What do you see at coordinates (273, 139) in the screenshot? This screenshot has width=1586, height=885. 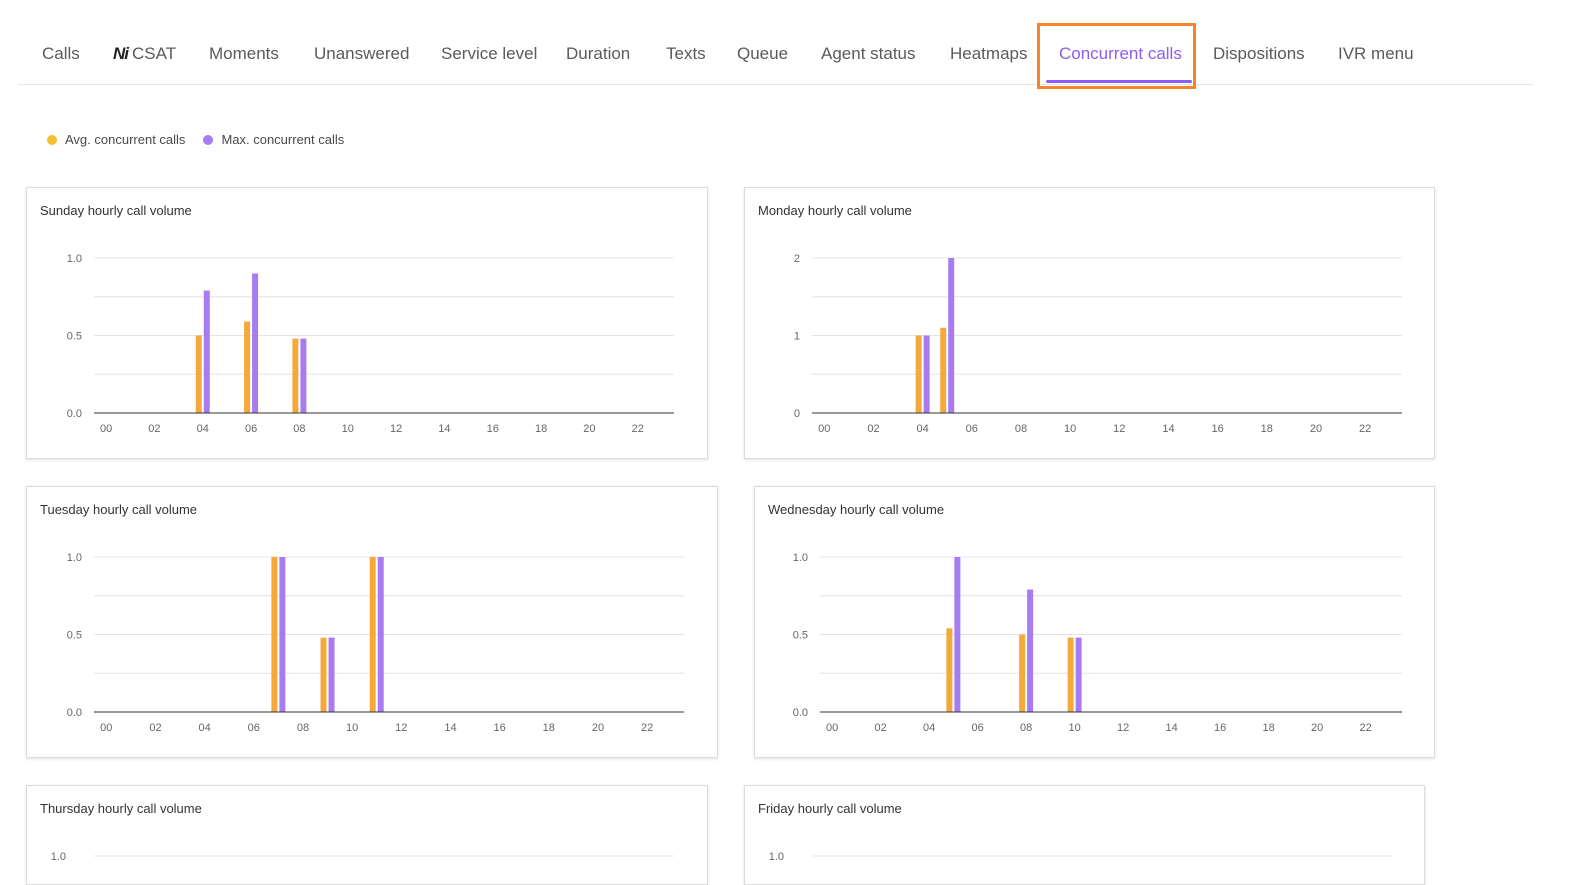 I see `legend-item-max: Max. concurrent calls` at bounding box center [273, 139].